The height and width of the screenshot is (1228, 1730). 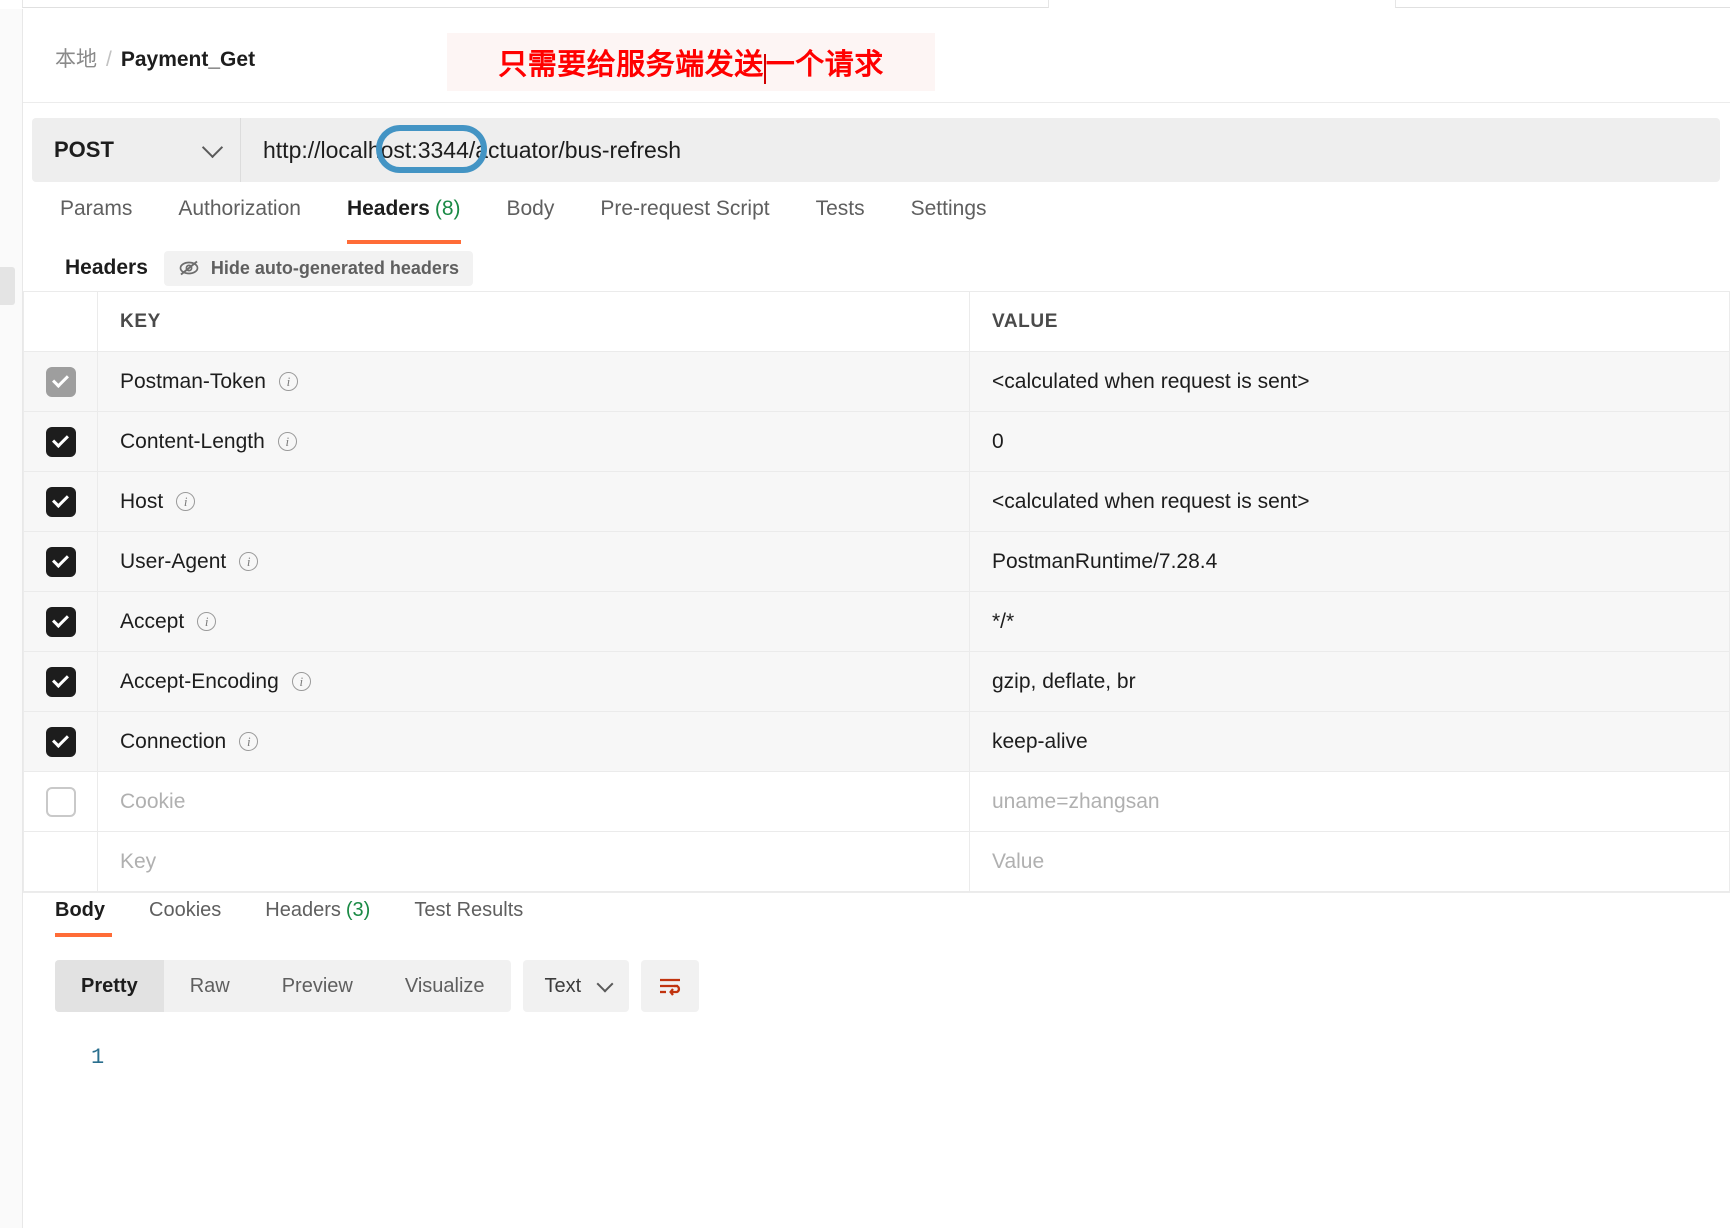 What do you see at coordinates (468, 907) in the screenshot?
I see `response-tab-test-results: Test Results` at bounding box center [468, 907].